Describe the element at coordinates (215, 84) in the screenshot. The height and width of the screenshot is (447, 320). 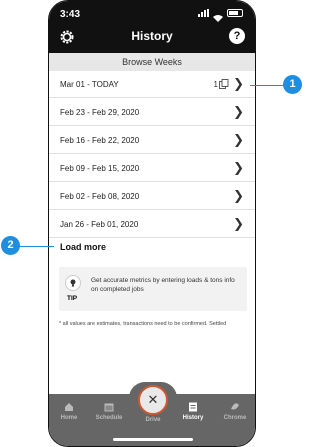
I see `week-count: 1` at that location.